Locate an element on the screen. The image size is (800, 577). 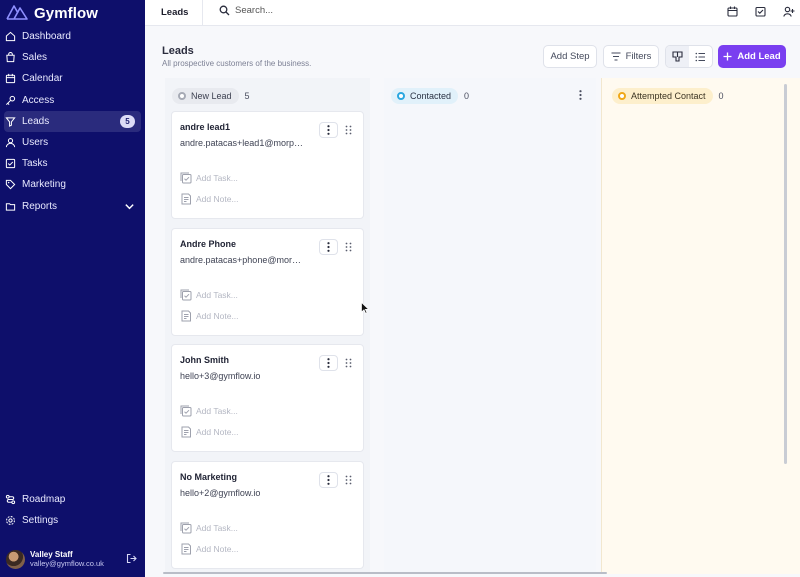
sidebar-item-label: Tasks is located at coordinates (35, 164).